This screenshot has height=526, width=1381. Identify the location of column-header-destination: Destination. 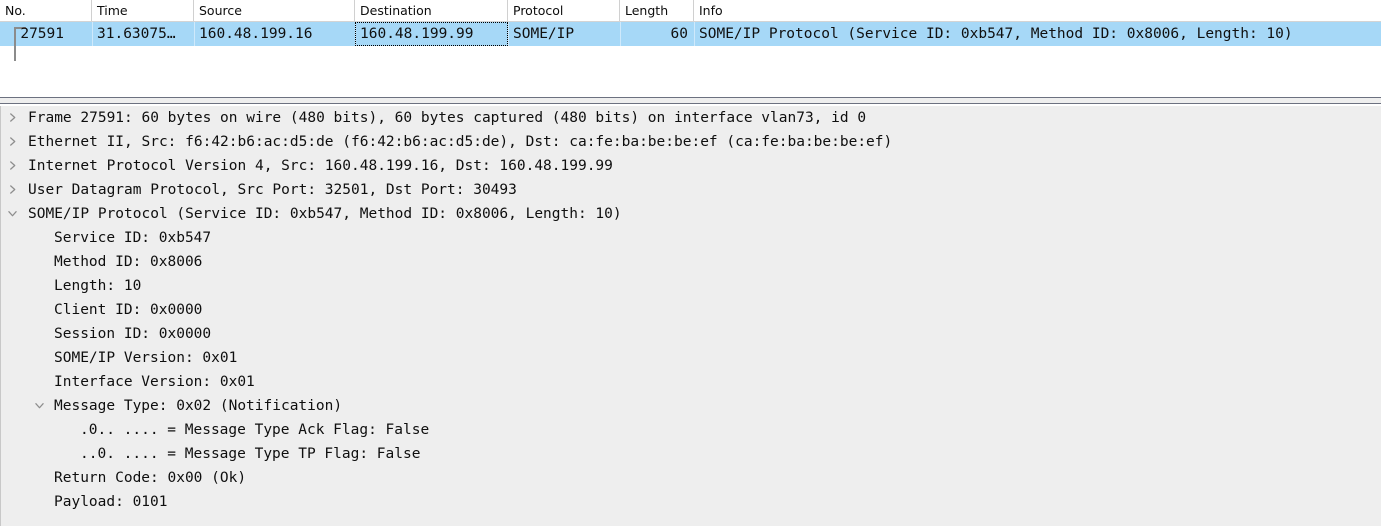
(431, 10).